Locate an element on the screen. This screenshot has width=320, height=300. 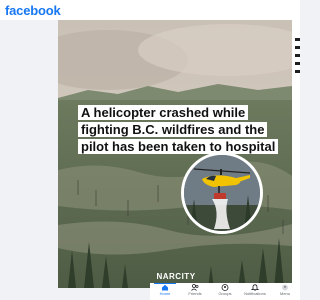
nav-notifications: Notifications is located at coordinates (255, 291).